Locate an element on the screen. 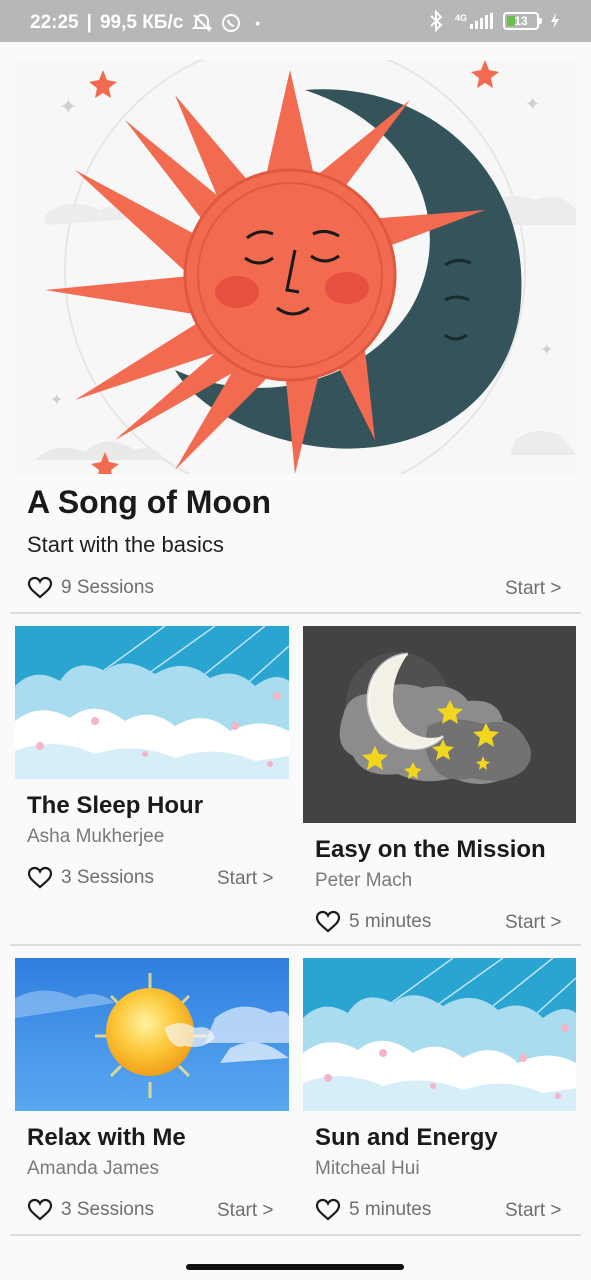  signal-icon: 4G is located at coordinates (474, 21).